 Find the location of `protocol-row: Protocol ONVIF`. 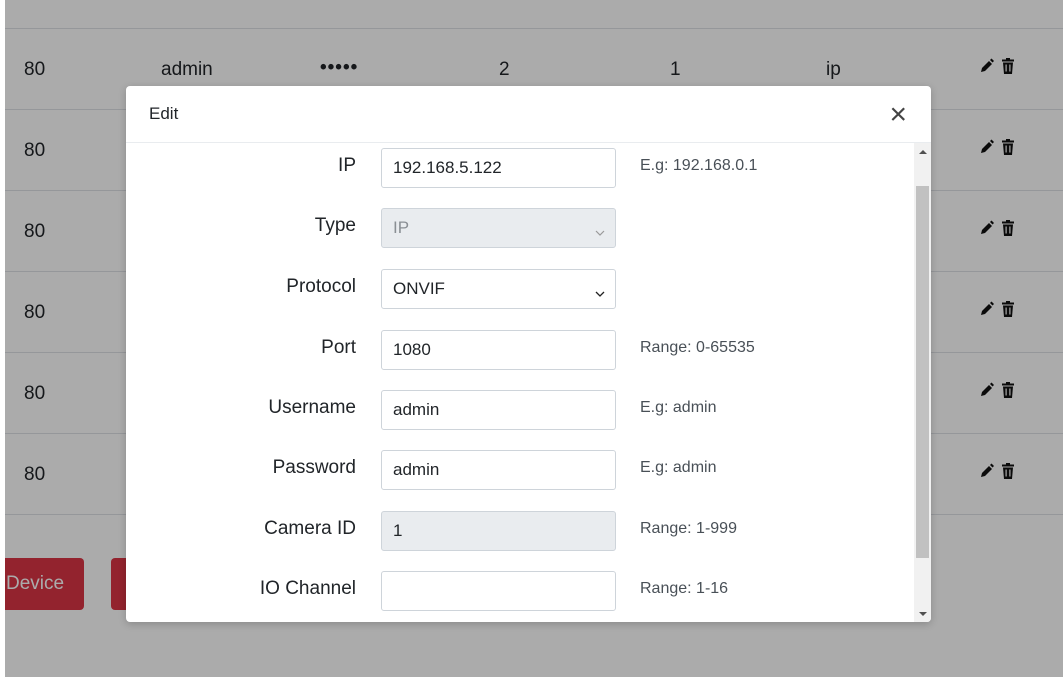

protocol-row: Protocol ONVIF is located at coordinates (520, 289).